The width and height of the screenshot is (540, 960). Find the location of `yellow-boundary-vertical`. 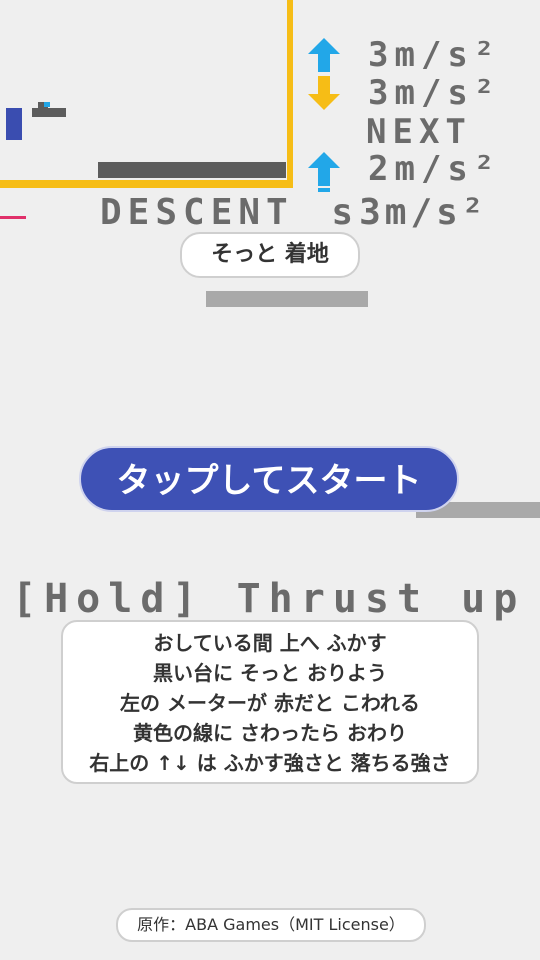

yellow-boundary-vertical is located at coordinates (290, 94).